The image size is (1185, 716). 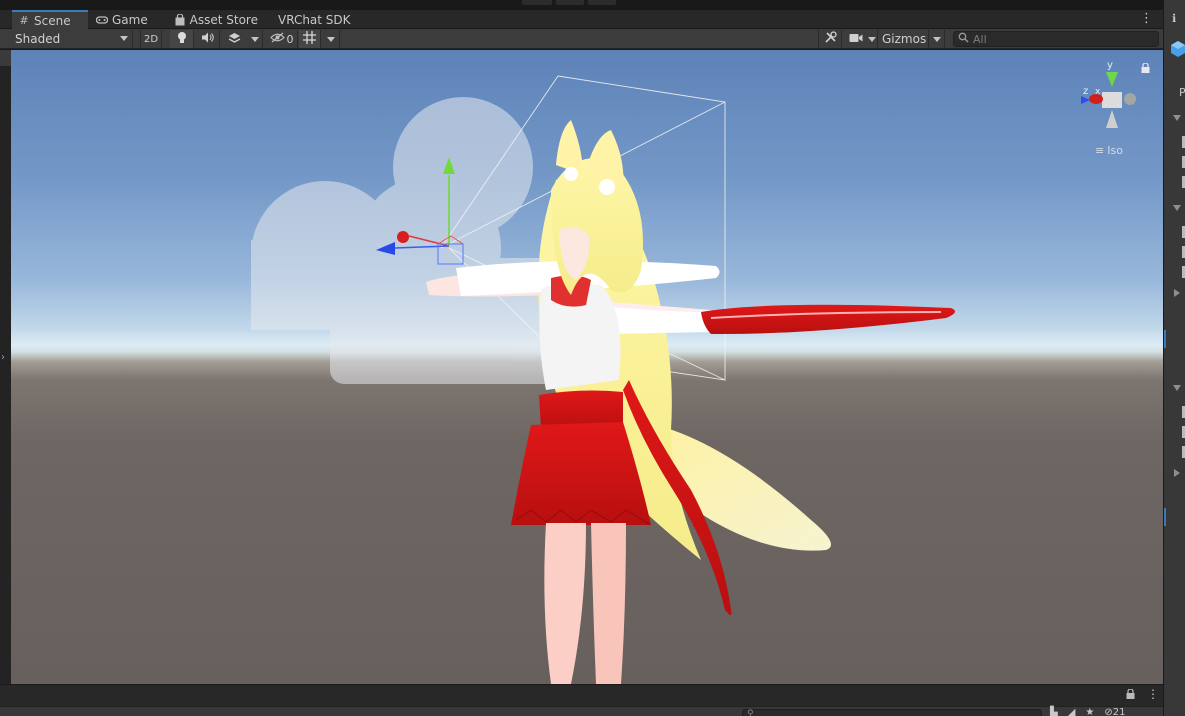 I want to click on tools-button, so click(x=830, y=39).